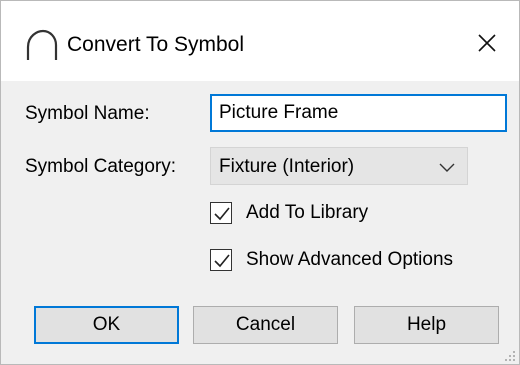  I want to click on add-to-library-checkbox, so click(221, 213).